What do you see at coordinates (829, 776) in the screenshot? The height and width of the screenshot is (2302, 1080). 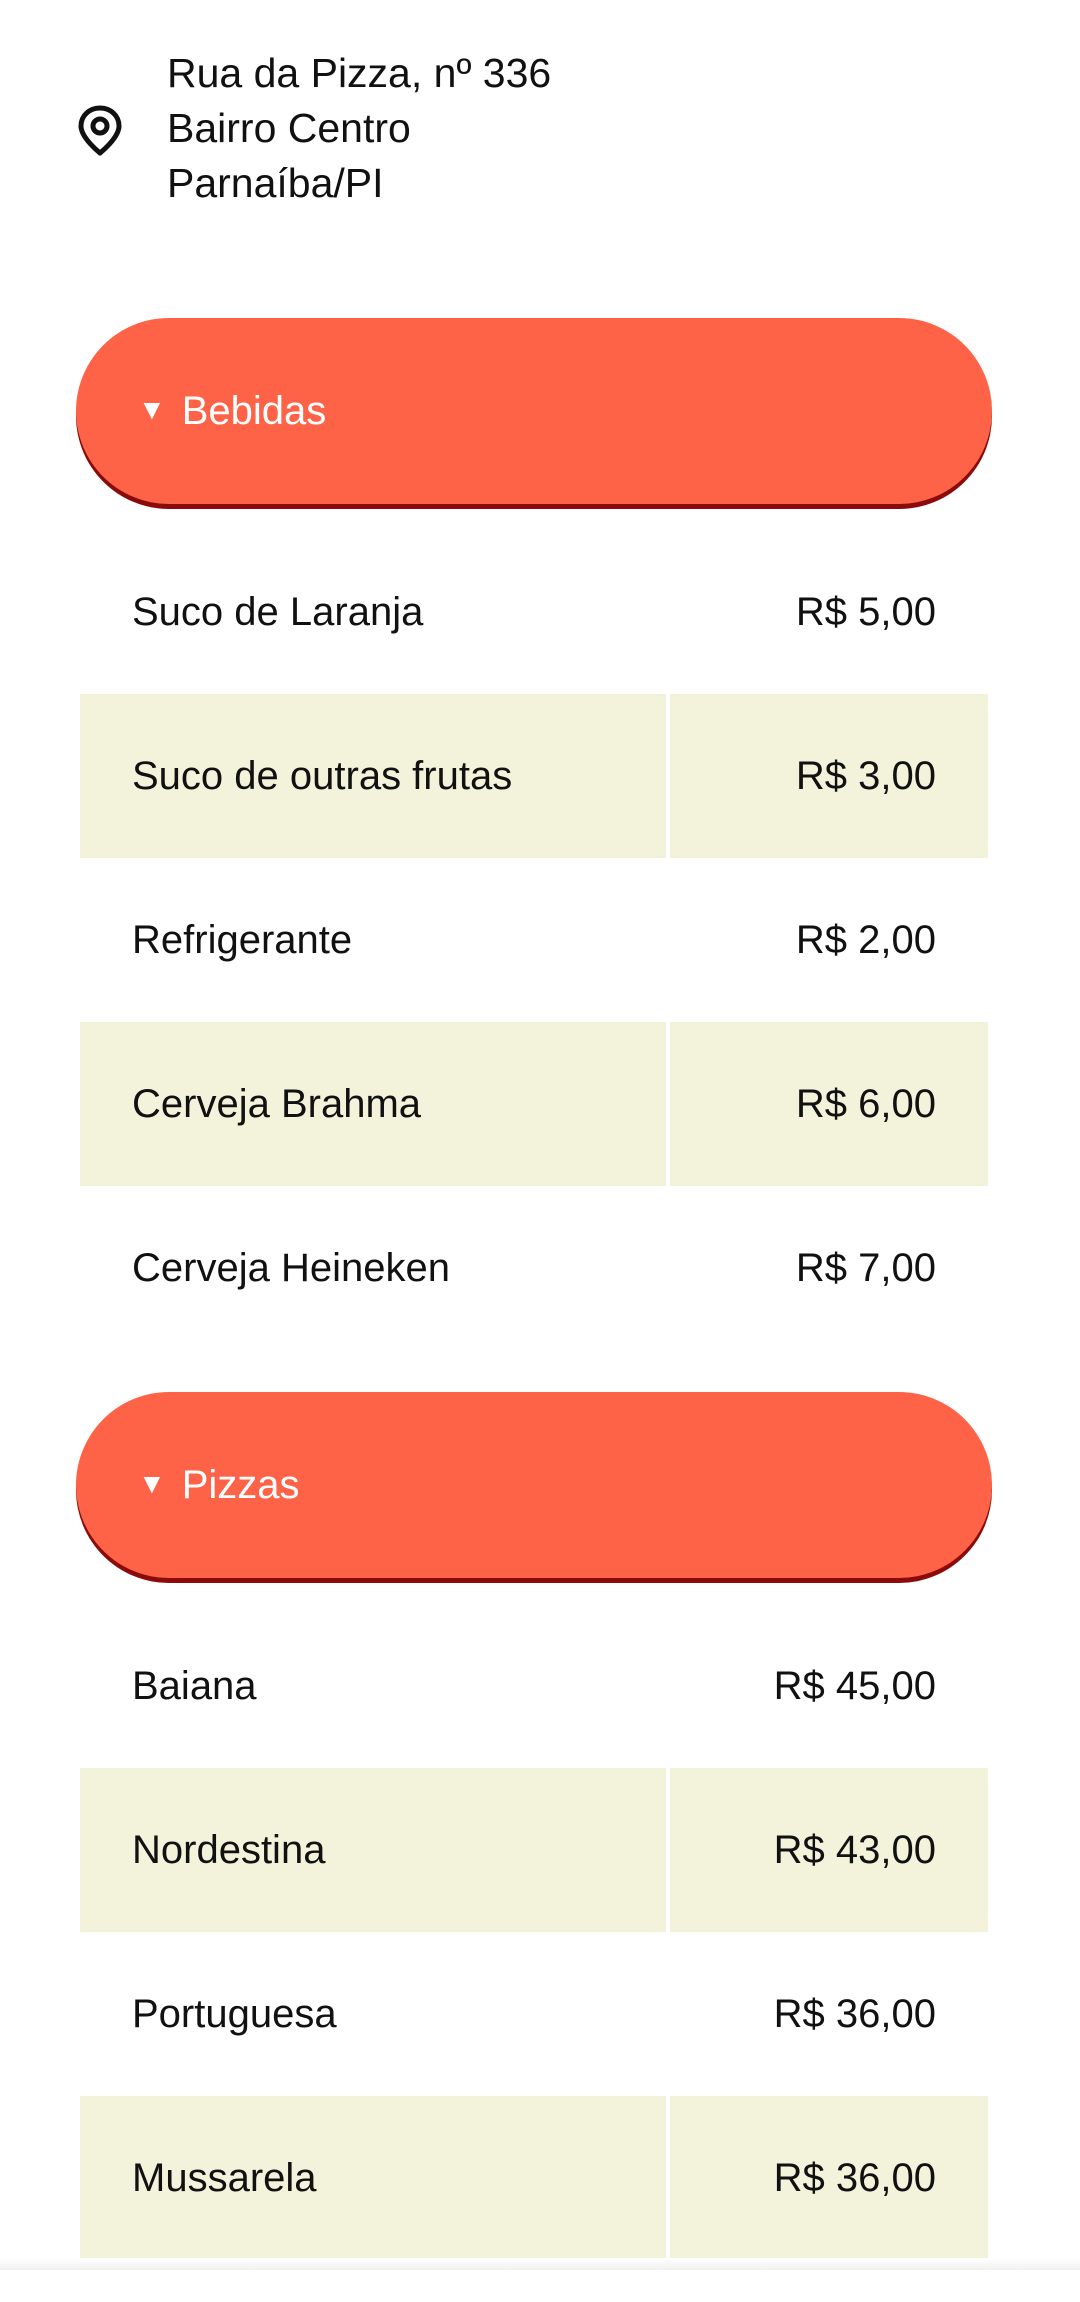 I see `item-price: R$ 3,00` at bounding box center [829, 776].